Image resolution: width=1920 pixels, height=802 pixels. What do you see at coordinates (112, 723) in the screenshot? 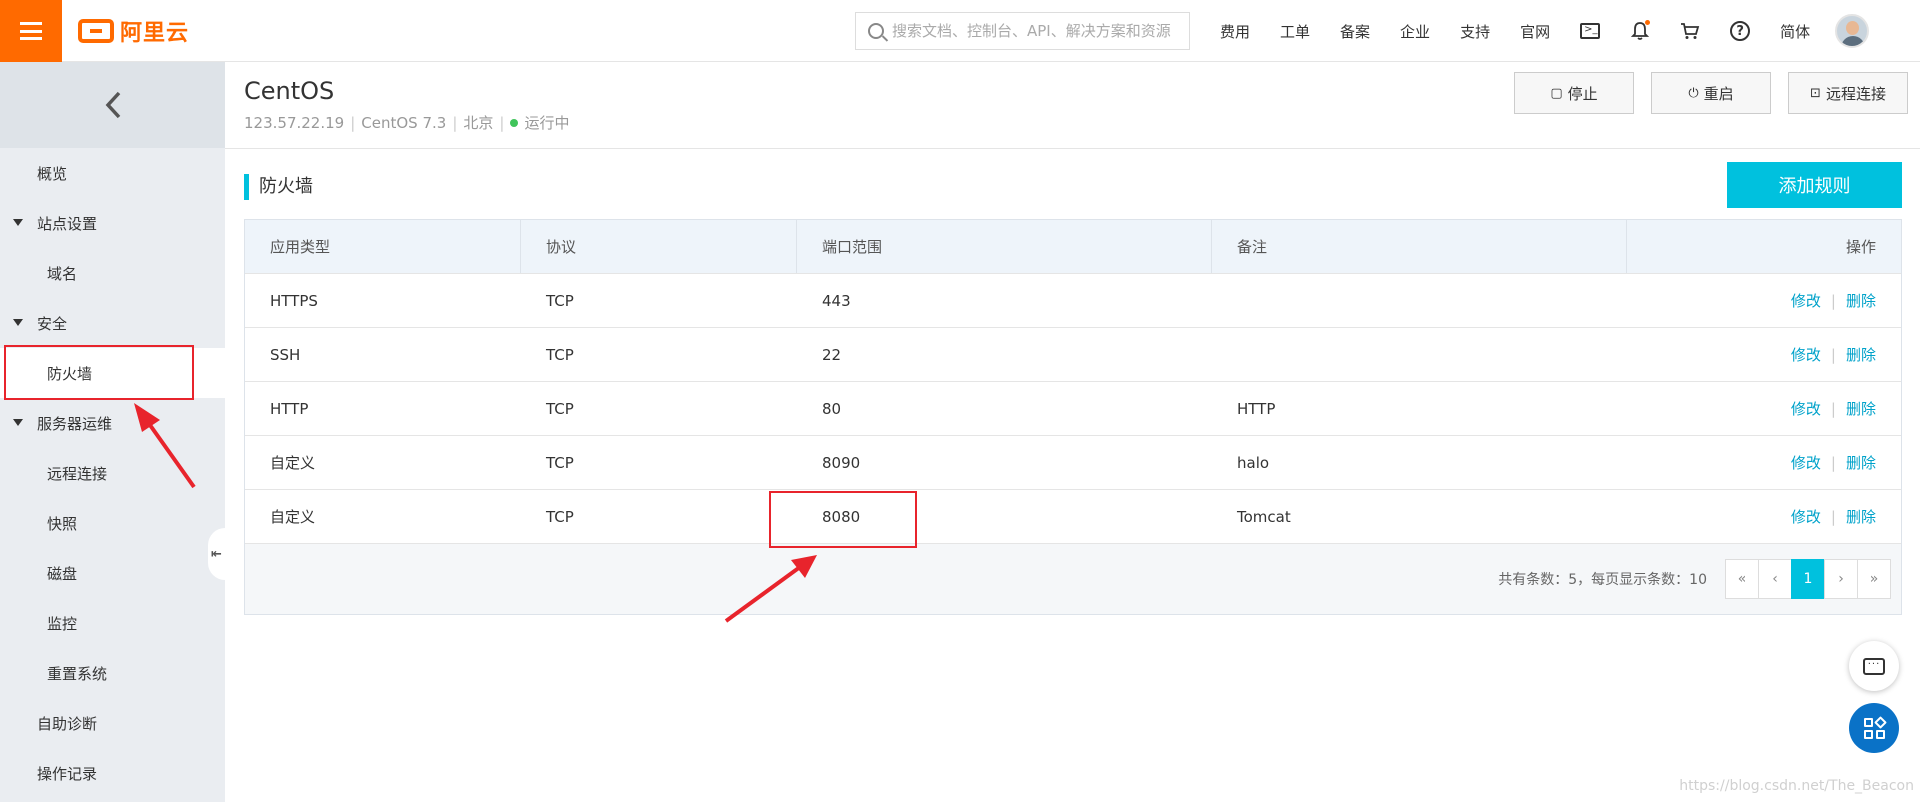
I see `sidebar-item-self-diagnosis: 自助诊断` at bounding box center [112, 723].